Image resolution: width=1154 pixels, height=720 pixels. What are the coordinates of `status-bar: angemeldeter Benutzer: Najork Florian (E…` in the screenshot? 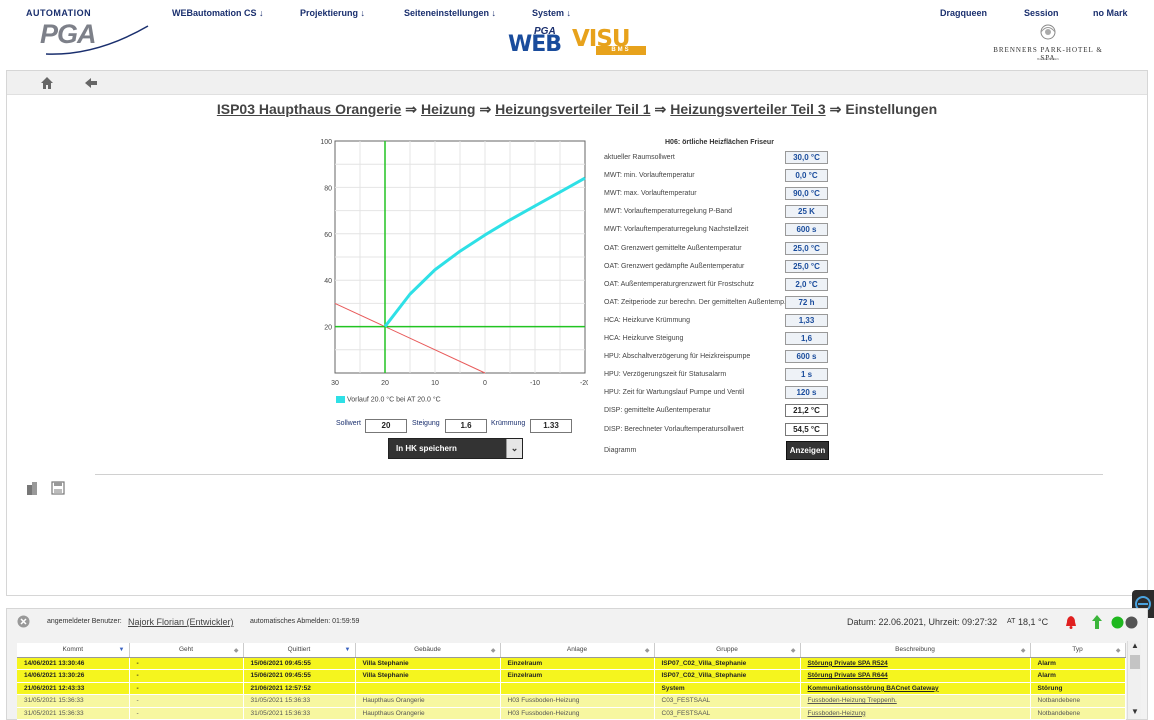 It's located at (577, 622).